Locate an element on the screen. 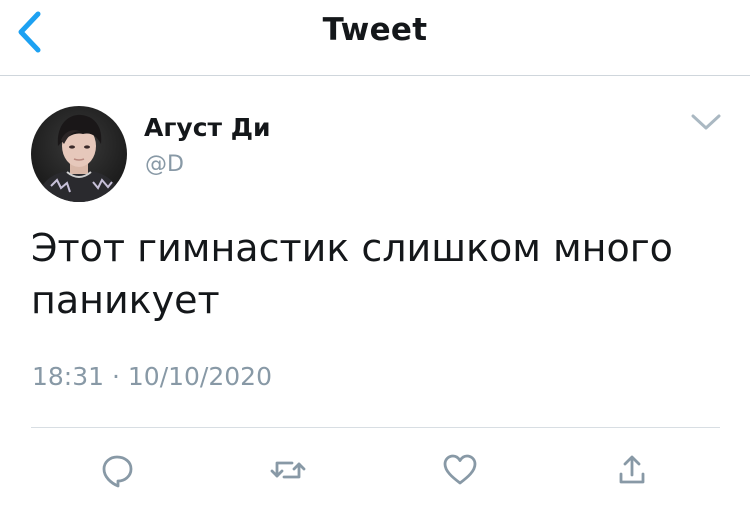 Image resolution: width=750 pixels, height=508 pixels. author-handle: @D is located at coordinates (164, 164).